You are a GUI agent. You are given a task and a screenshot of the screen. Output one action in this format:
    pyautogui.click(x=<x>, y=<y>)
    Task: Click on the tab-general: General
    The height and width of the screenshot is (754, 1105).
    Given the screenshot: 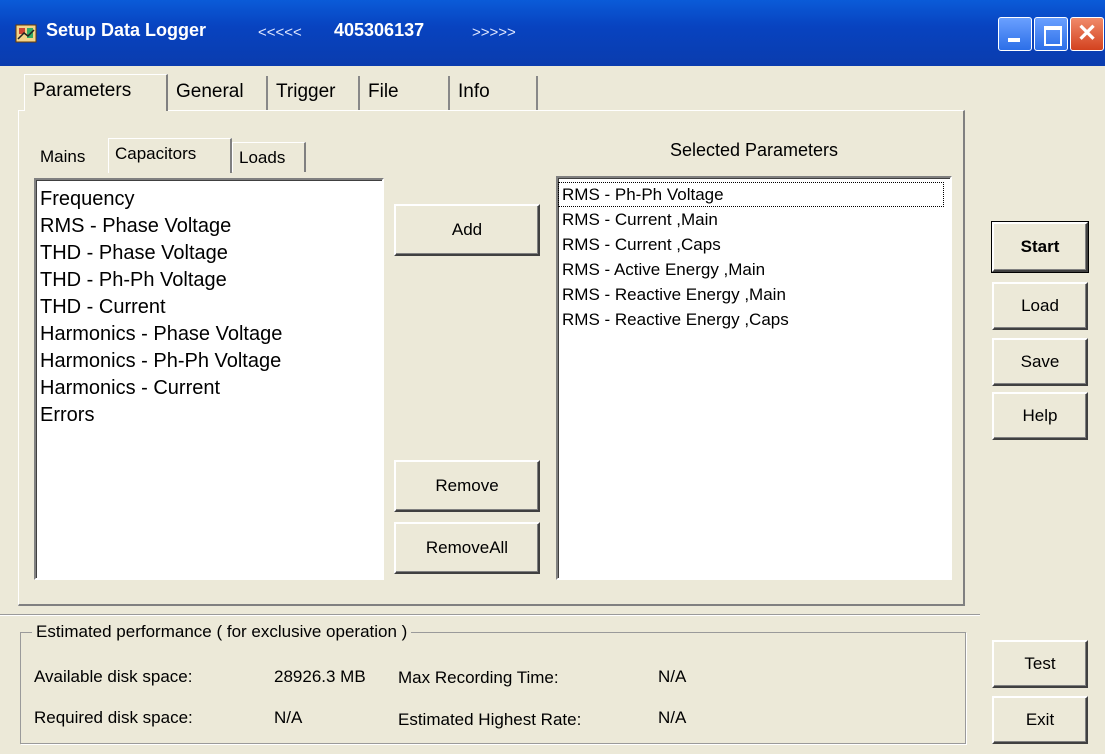 What is the action you would take?
    pyautogui.click(x=218, y=93)
    